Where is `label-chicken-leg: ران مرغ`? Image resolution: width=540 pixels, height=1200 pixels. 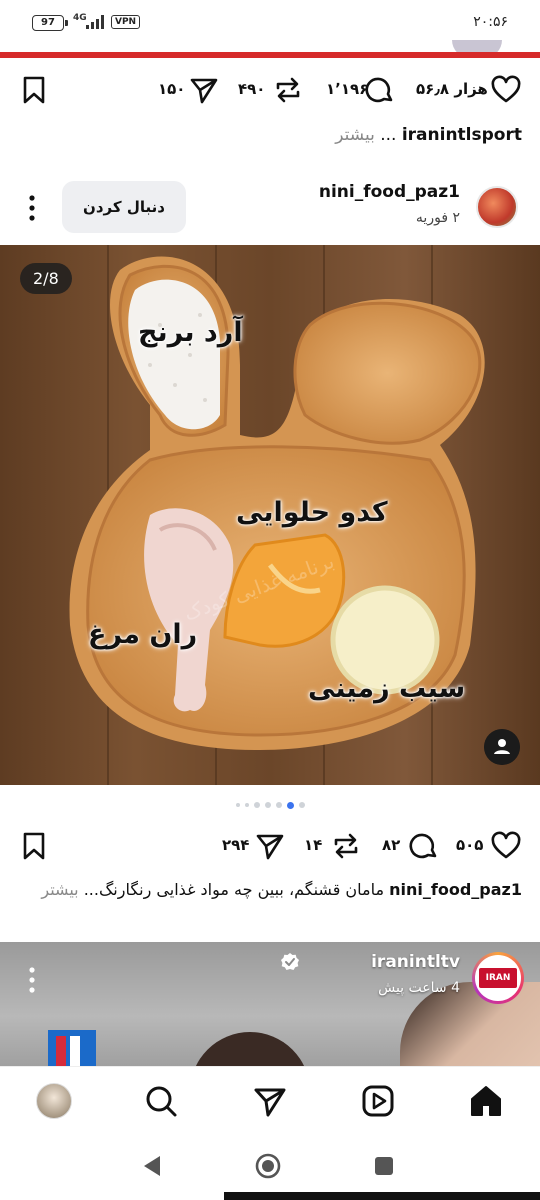 label-chicken-leg: ران مرغ is located at coordinates (143, 634).